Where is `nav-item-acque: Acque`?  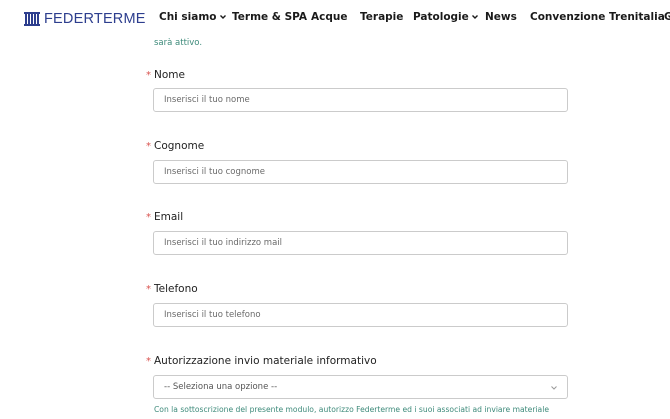 nav-item-acque: Acque is located at coordinates (329, 17).